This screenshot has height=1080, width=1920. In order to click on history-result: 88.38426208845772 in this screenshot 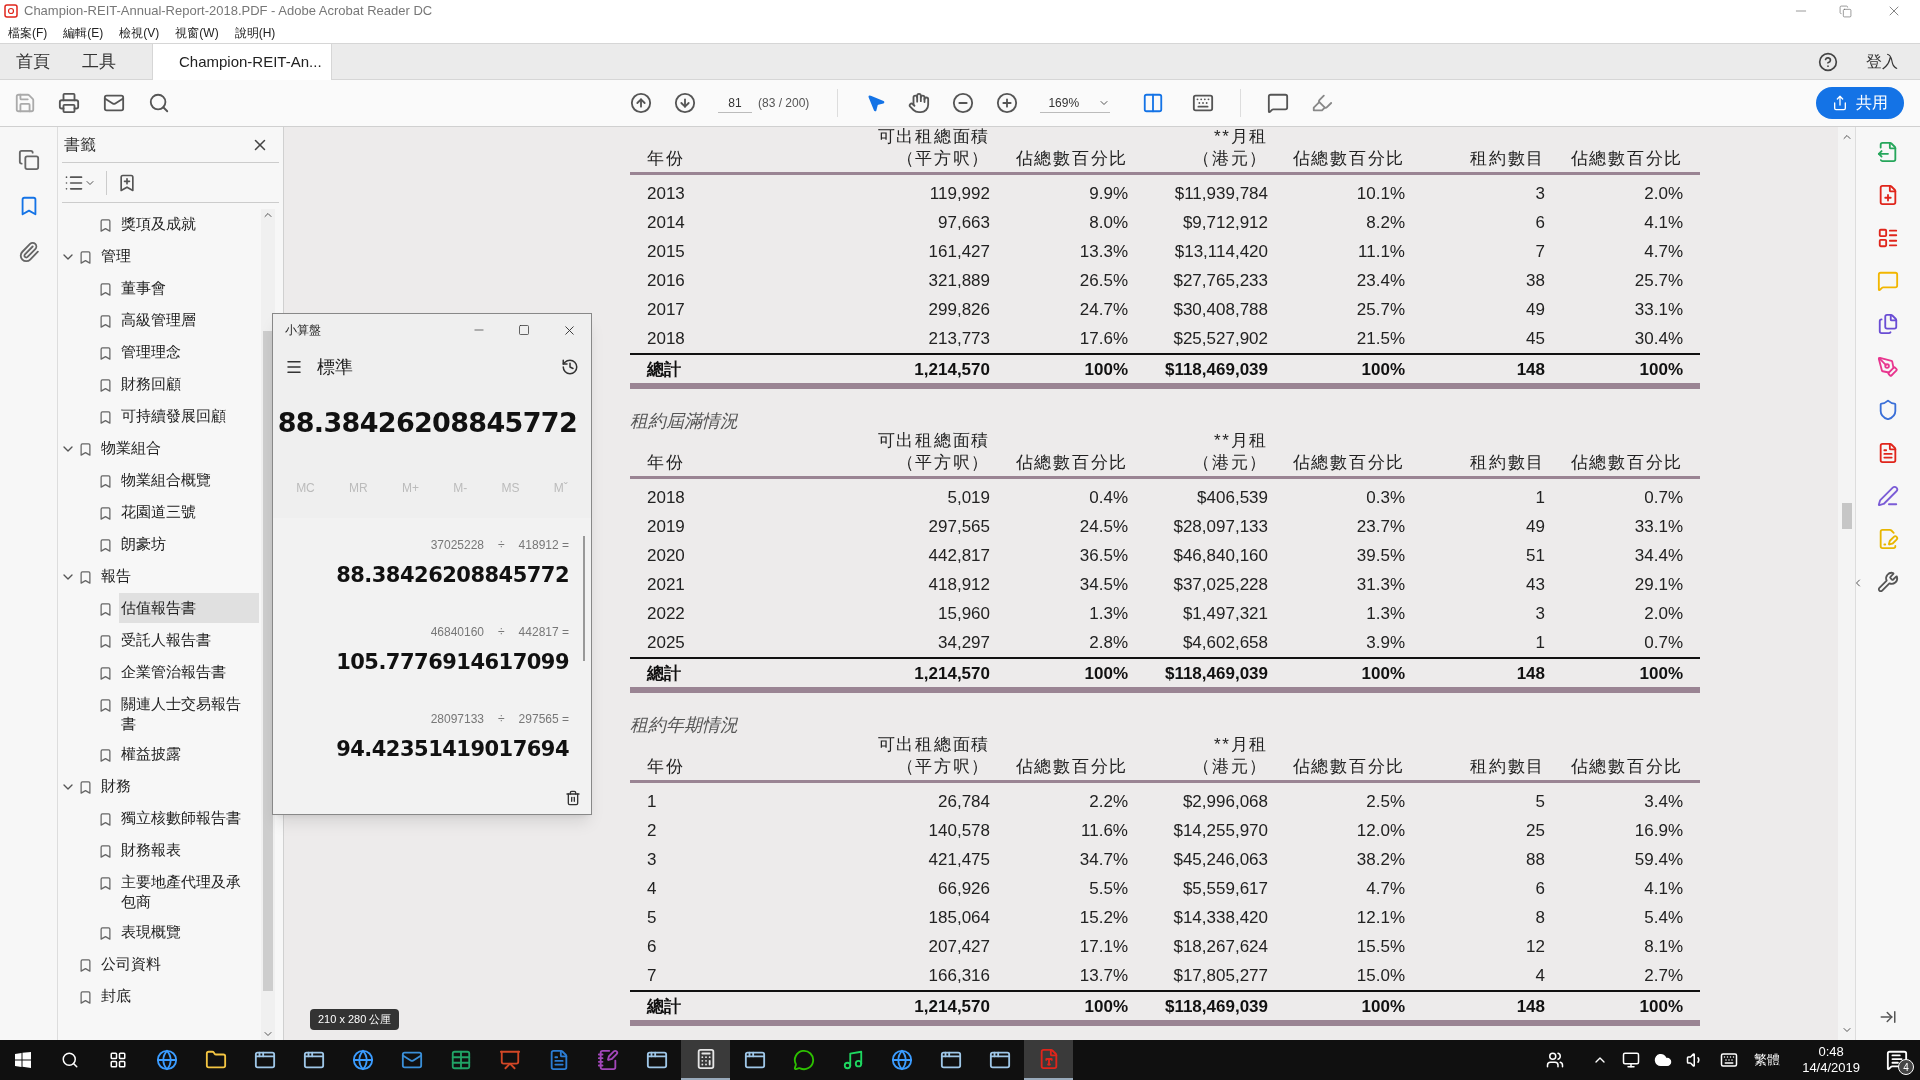, I will do `click(452, 575)`.